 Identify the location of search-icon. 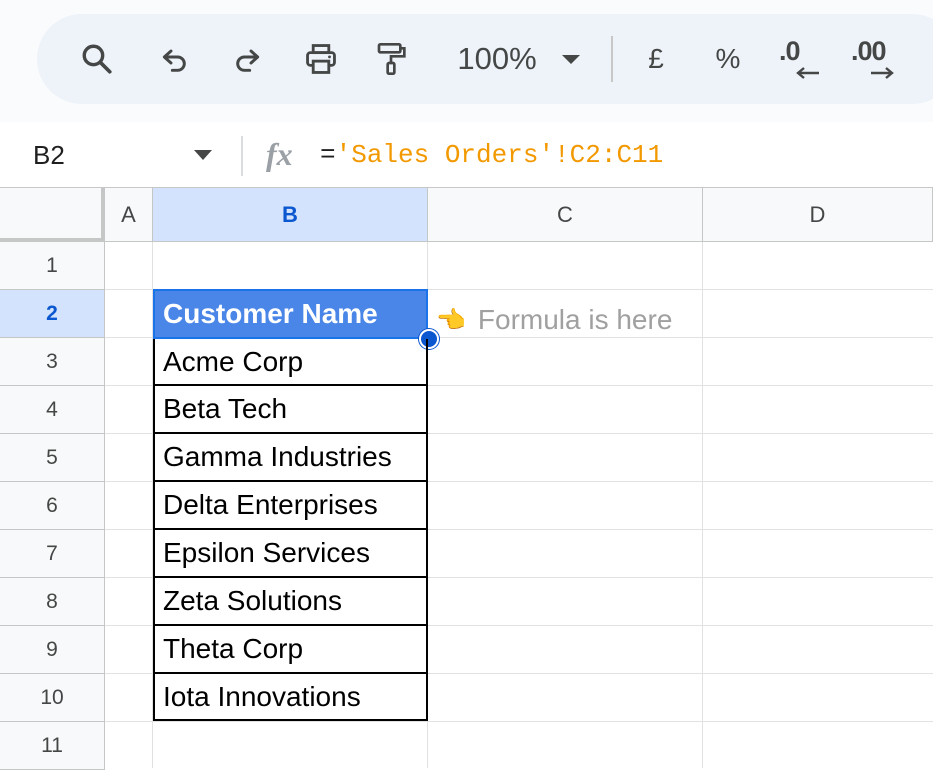
(97, 59).